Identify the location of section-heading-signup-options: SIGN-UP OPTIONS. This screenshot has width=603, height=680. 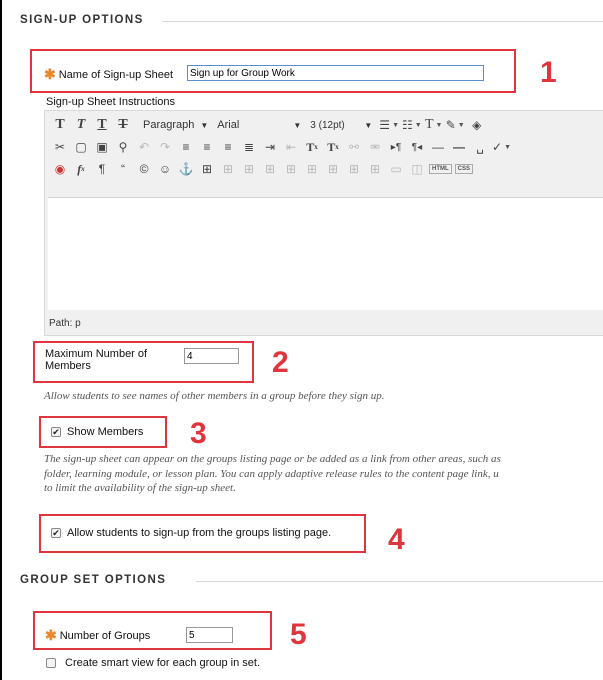
(82, 20).